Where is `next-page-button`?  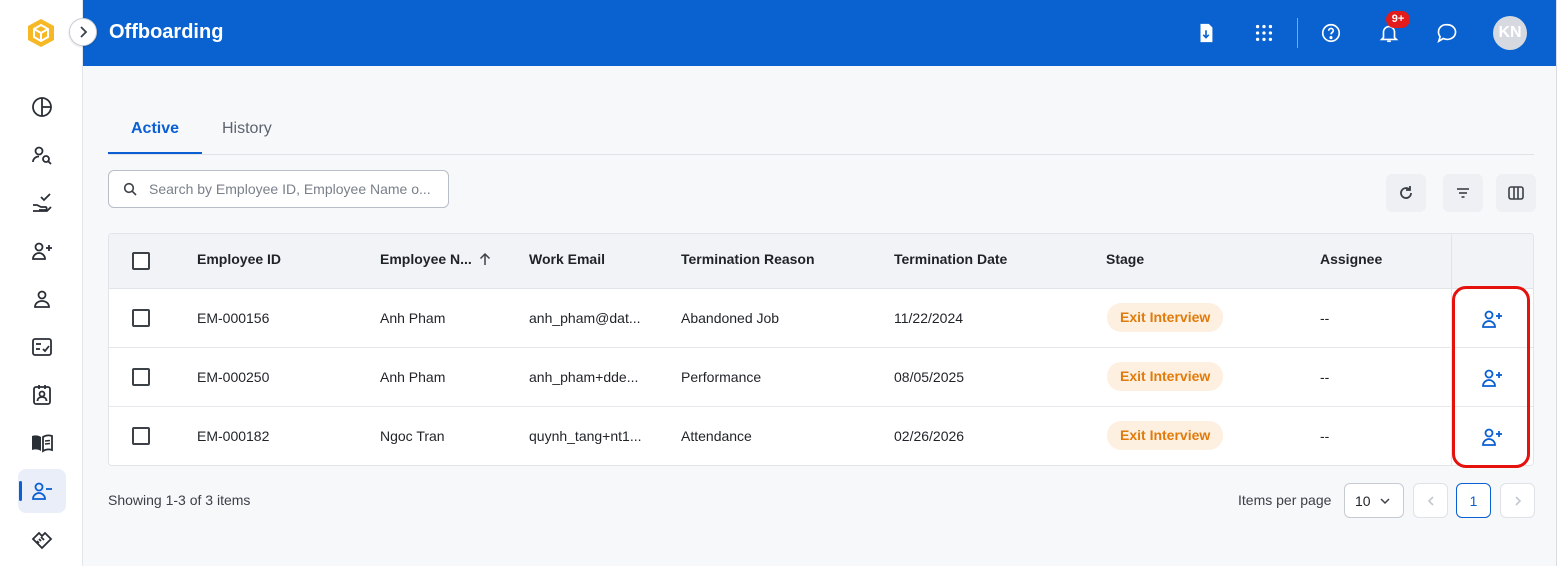
next-page-button is located at coordinates (1517, 500).